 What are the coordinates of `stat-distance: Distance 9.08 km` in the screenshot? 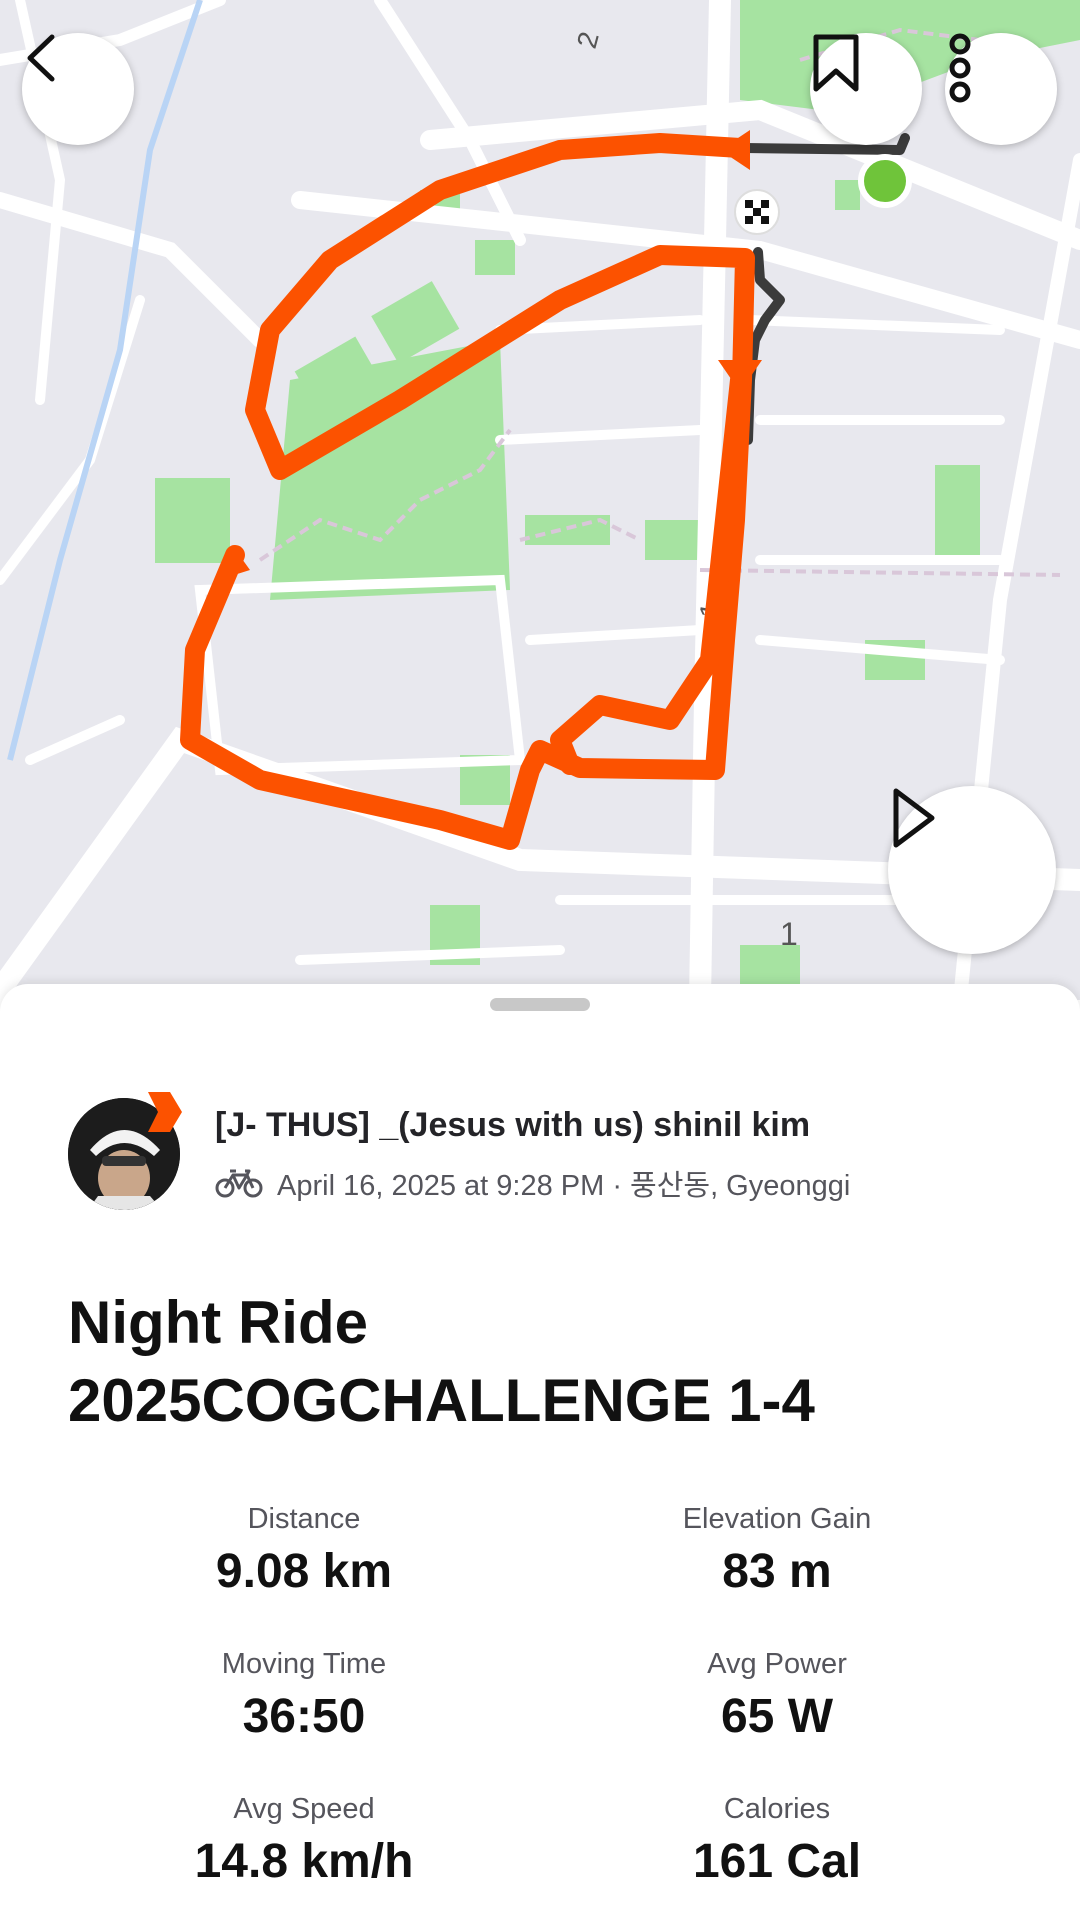 It's located at (304, 1551).